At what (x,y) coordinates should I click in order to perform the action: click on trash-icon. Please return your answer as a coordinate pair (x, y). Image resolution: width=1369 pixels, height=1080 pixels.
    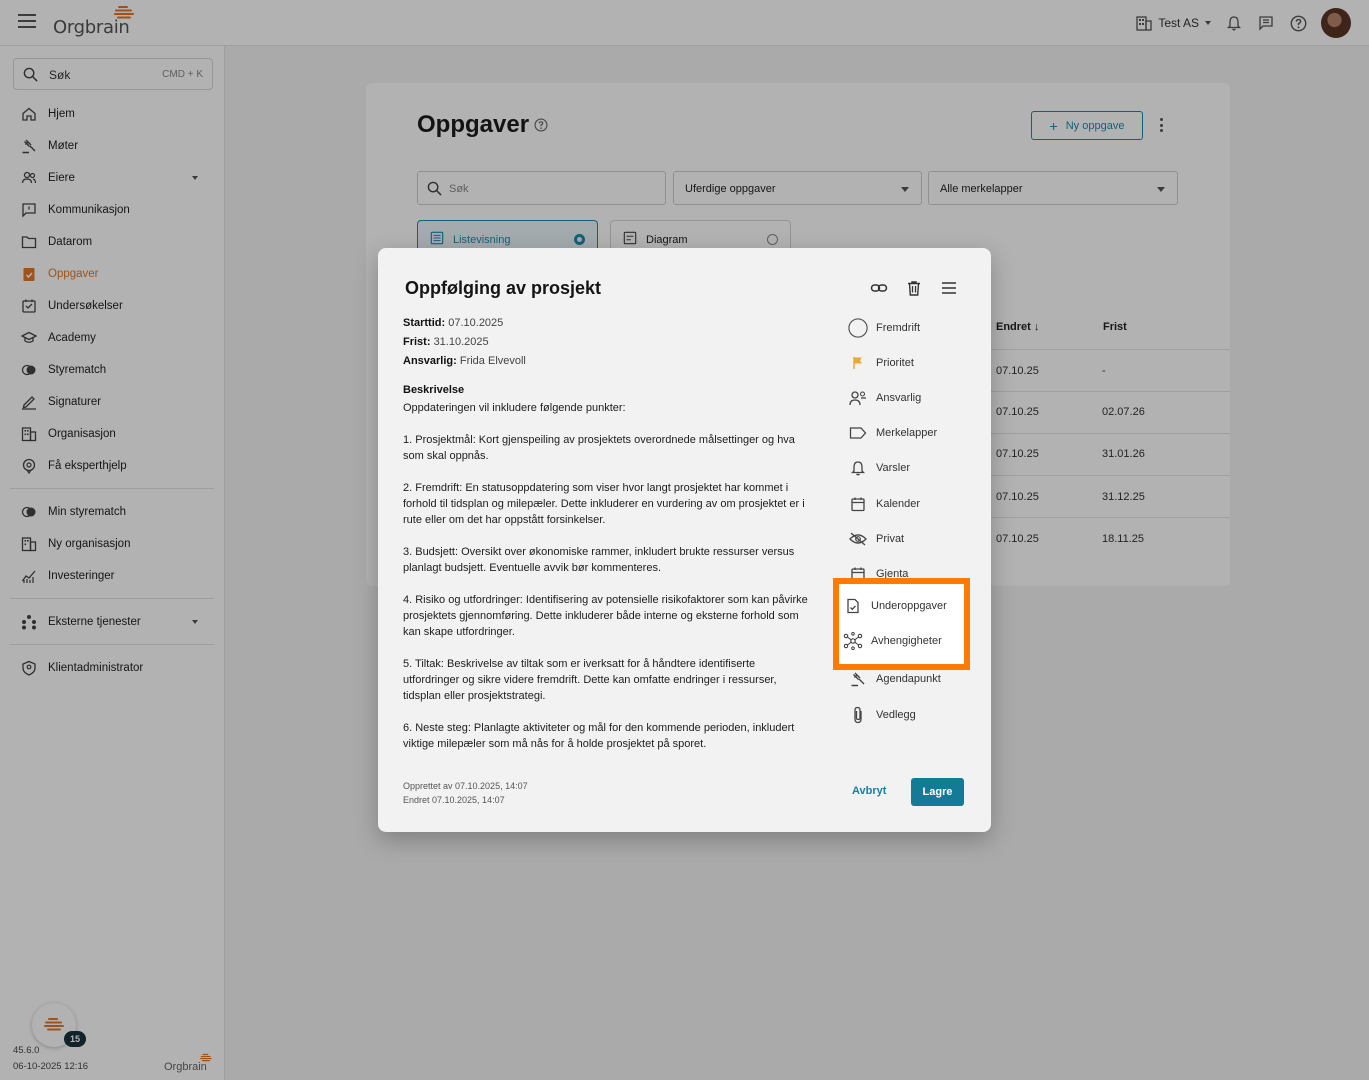
    Looking at the image, I should click on (914, 288).